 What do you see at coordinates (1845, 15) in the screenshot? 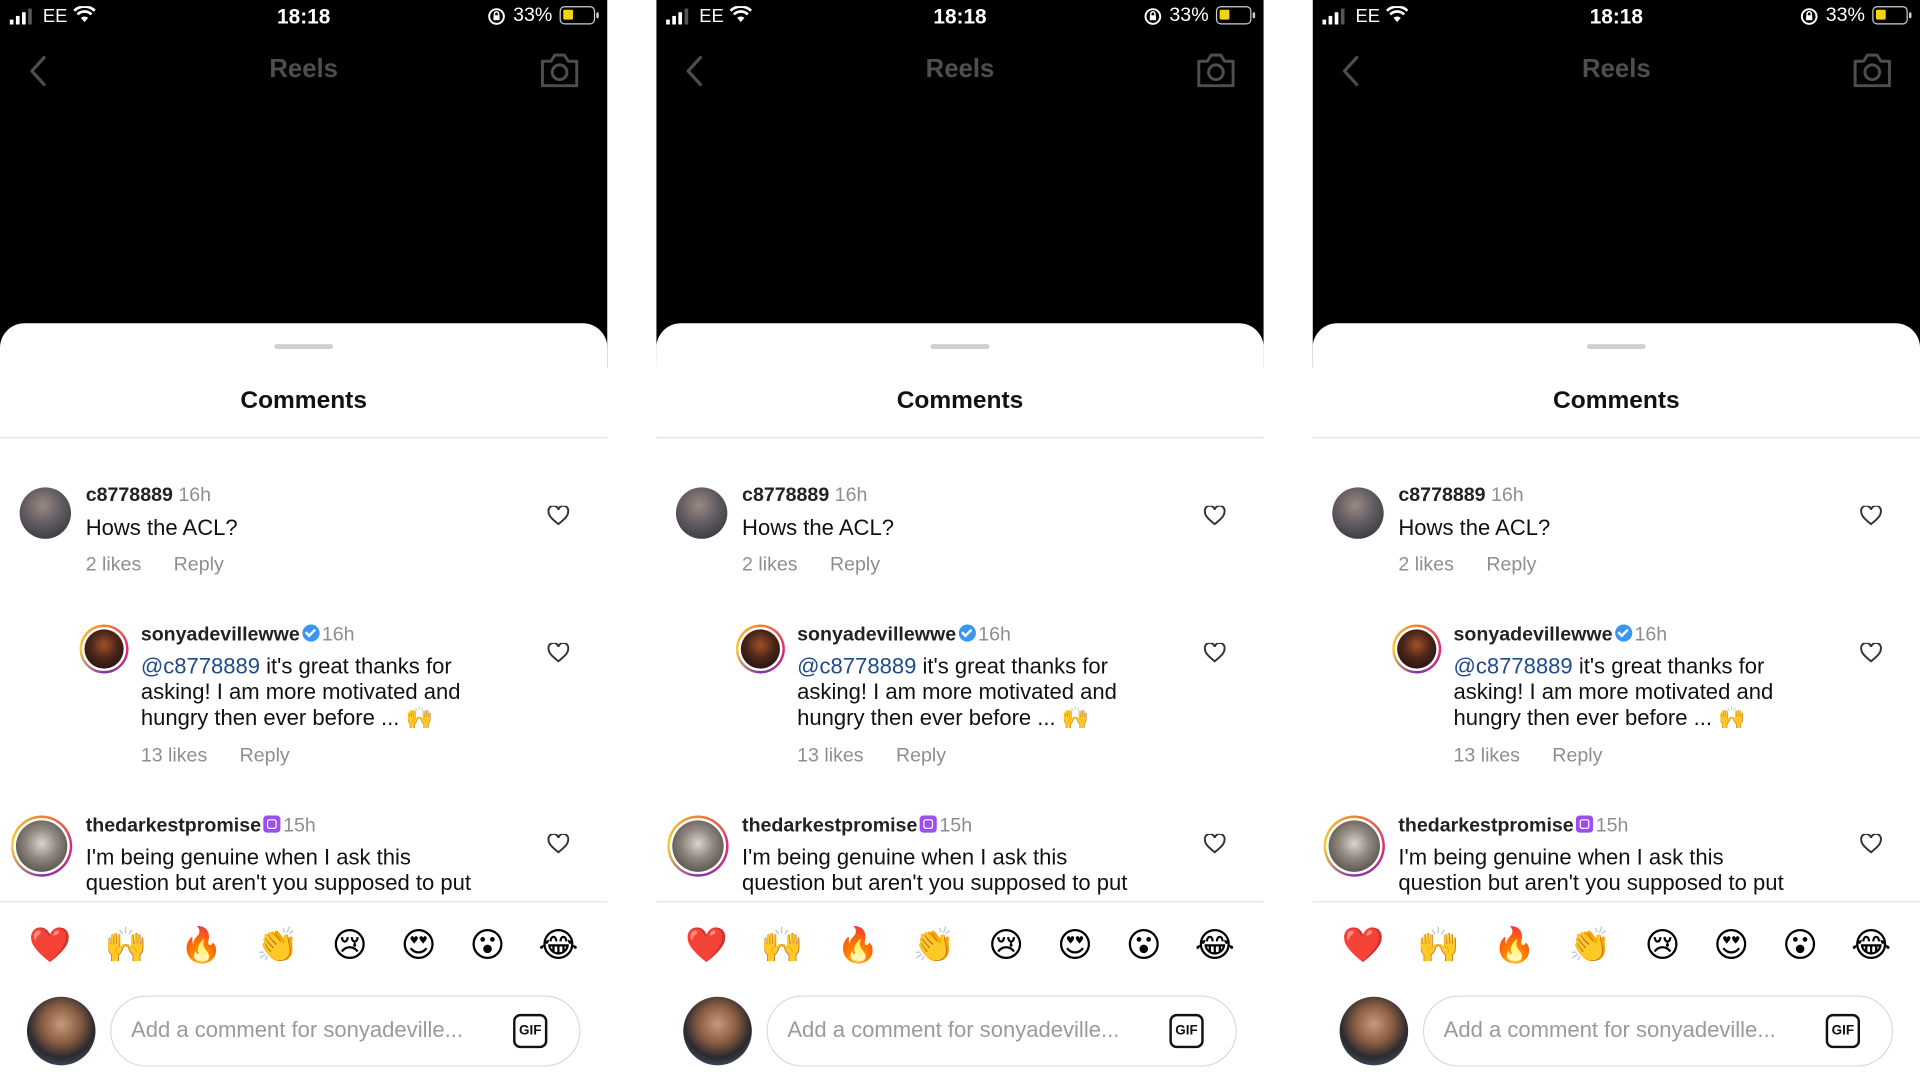
I see `battery-percent: 33%` at bounding box center [1845, 15].